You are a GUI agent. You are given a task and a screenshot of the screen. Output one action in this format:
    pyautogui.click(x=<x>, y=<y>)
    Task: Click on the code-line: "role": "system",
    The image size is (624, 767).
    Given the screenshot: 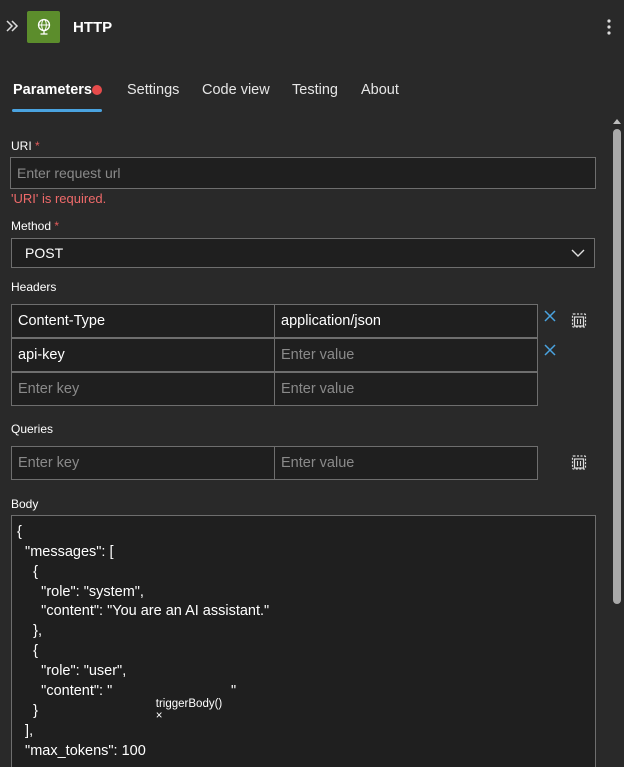 What is the action you would take?
    pyautogui.click(x=80, y=592)
    